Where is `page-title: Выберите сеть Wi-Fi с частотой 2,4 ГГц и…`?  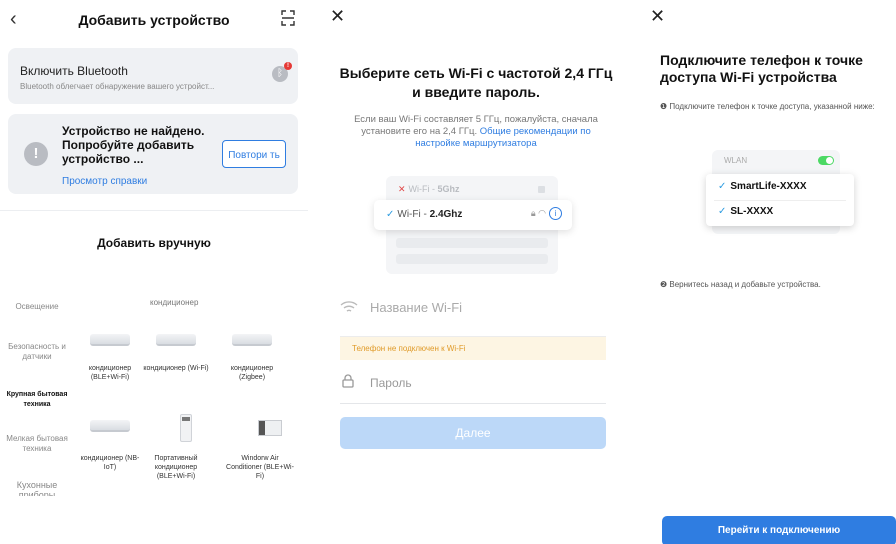 page-title: Выберите сеть Wi-Fi с частотой 2,4 ГГц и… is located at coordinates (476, 82).